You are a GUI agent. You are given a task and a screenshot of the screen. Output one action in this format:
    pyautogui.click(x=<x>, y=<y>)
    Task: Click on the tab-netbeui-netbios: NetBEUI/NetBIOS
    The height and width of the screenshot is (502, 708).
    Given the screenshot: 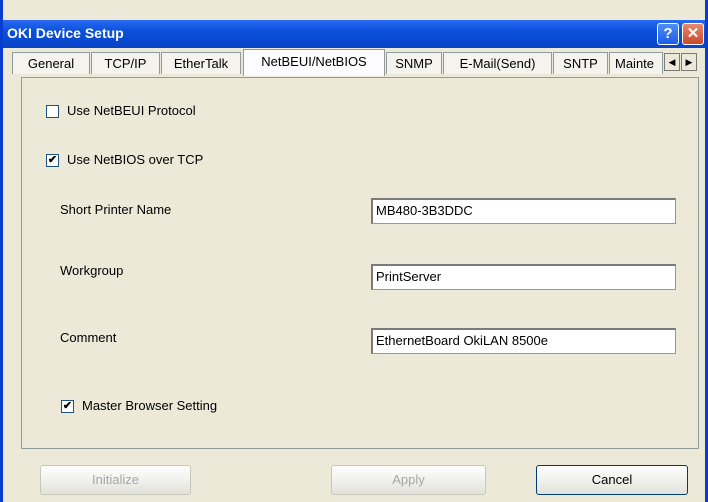 What is the action you would take?
    pyautogui.click(x=314, y=62)
    